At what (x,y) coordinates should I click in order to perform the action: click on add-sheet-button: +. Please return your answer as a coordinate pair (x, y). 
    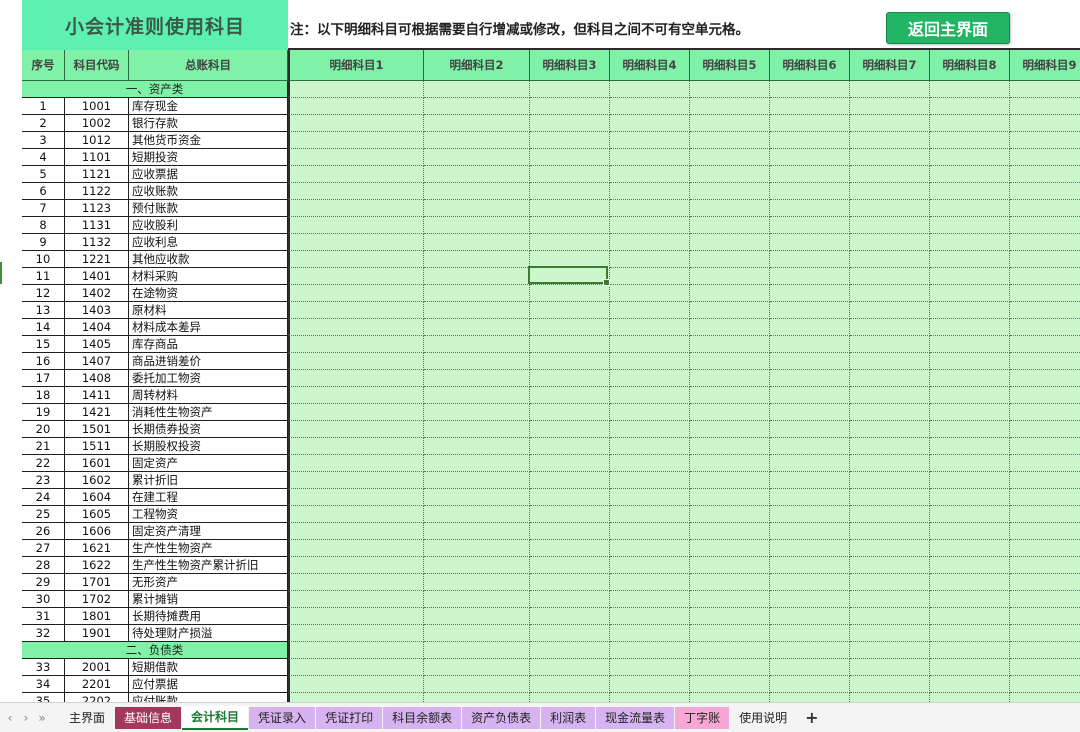
    Looking at the image, I should click on (811, 717).